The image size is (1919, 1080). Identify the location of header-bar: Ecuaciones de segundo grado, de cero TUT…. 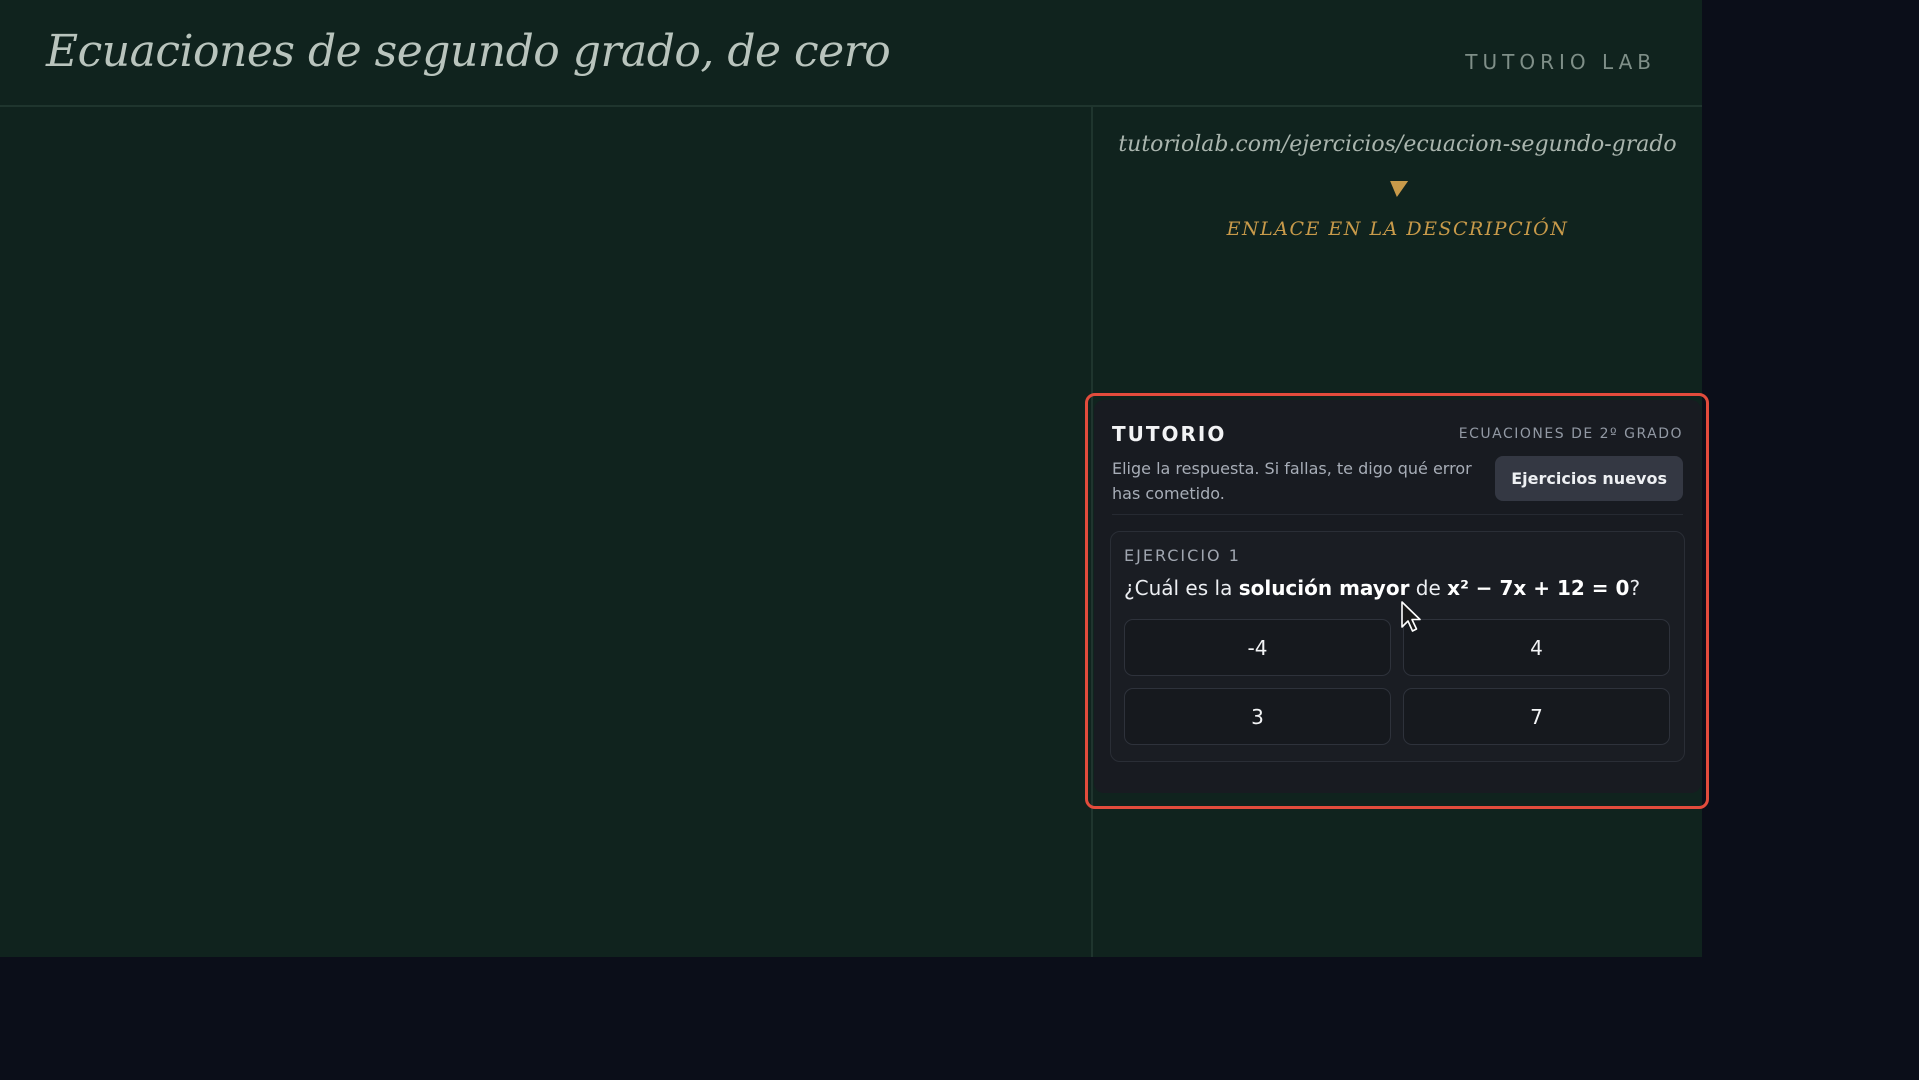
(851, 53).